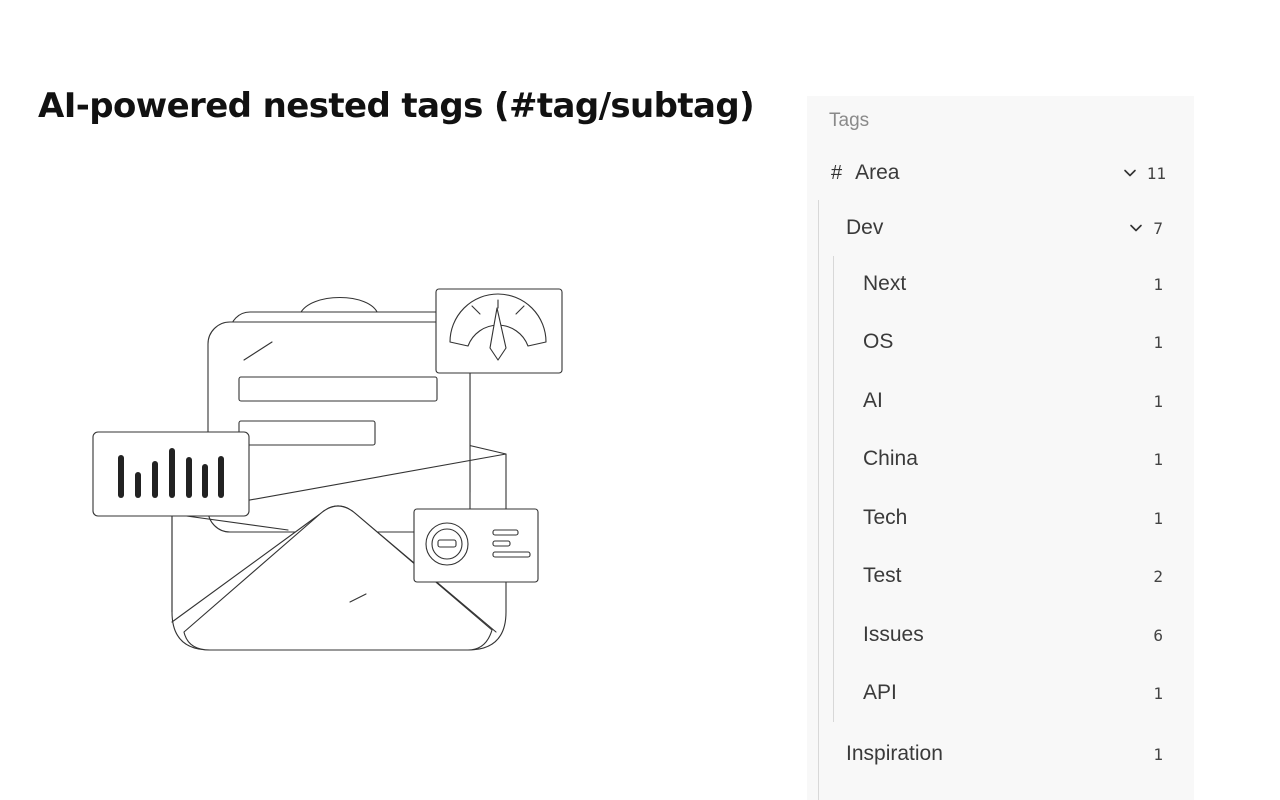 This screenshot has height=800, width=1280. I want to click on page-title: AI-powered nested tags (#tag/subtag), so click(396, 106).